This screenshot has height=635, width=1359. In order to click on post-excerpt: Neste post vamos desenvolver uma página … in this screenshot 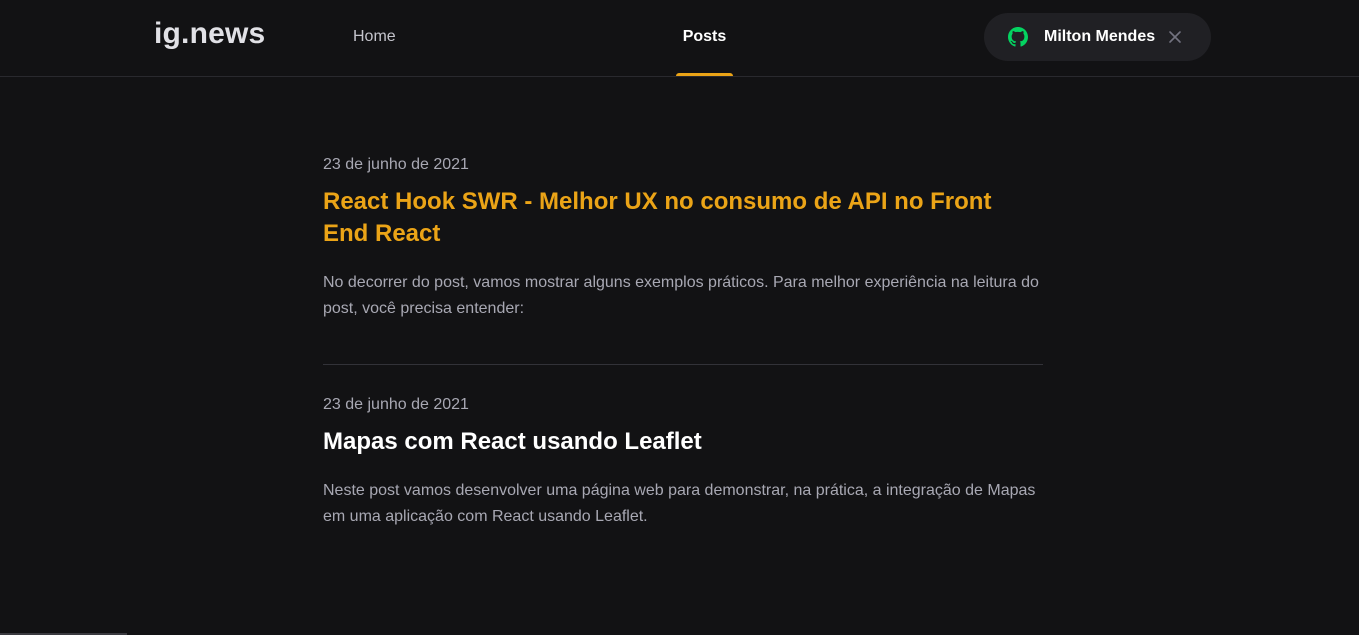, I will do `click(679, 503)`.